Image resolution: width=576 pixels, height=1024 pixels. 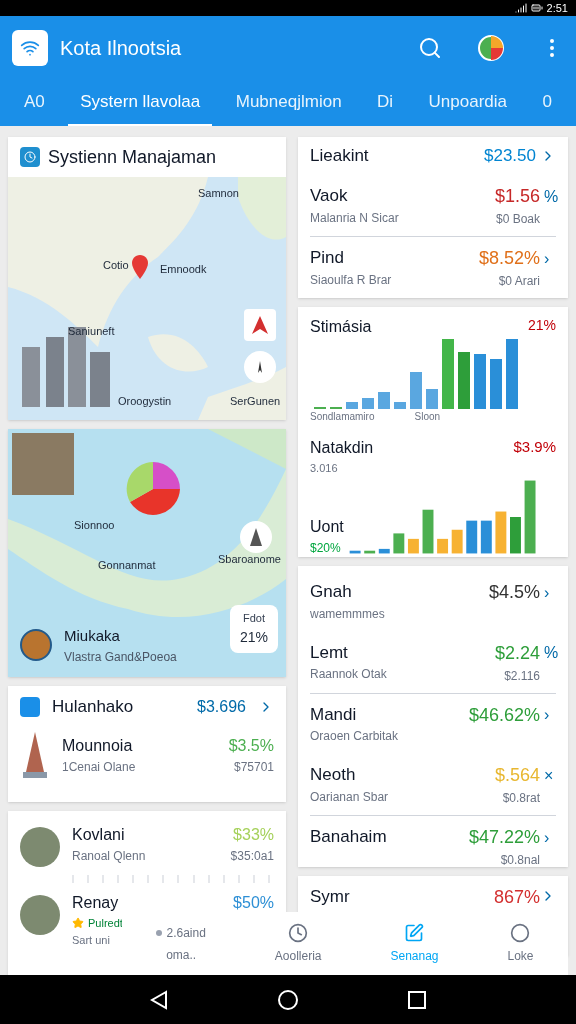 What do you see at coordinates (354, 218) in the screenshot?
I see `item-subtitle: Malanria N Sicar` at bounding box center [354, 218].